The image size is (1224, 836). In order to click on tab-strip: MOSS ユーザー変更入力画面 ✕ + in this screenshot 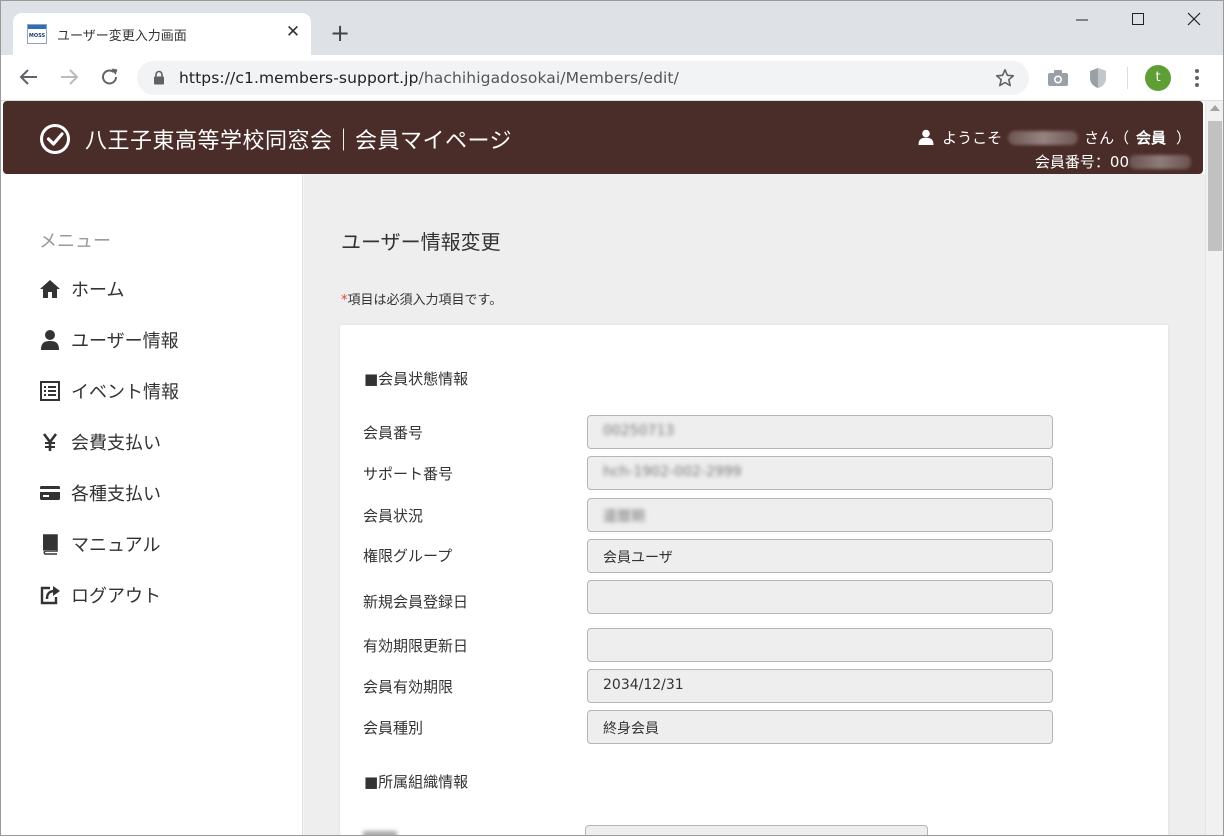, I will do `click(612, 28)`.